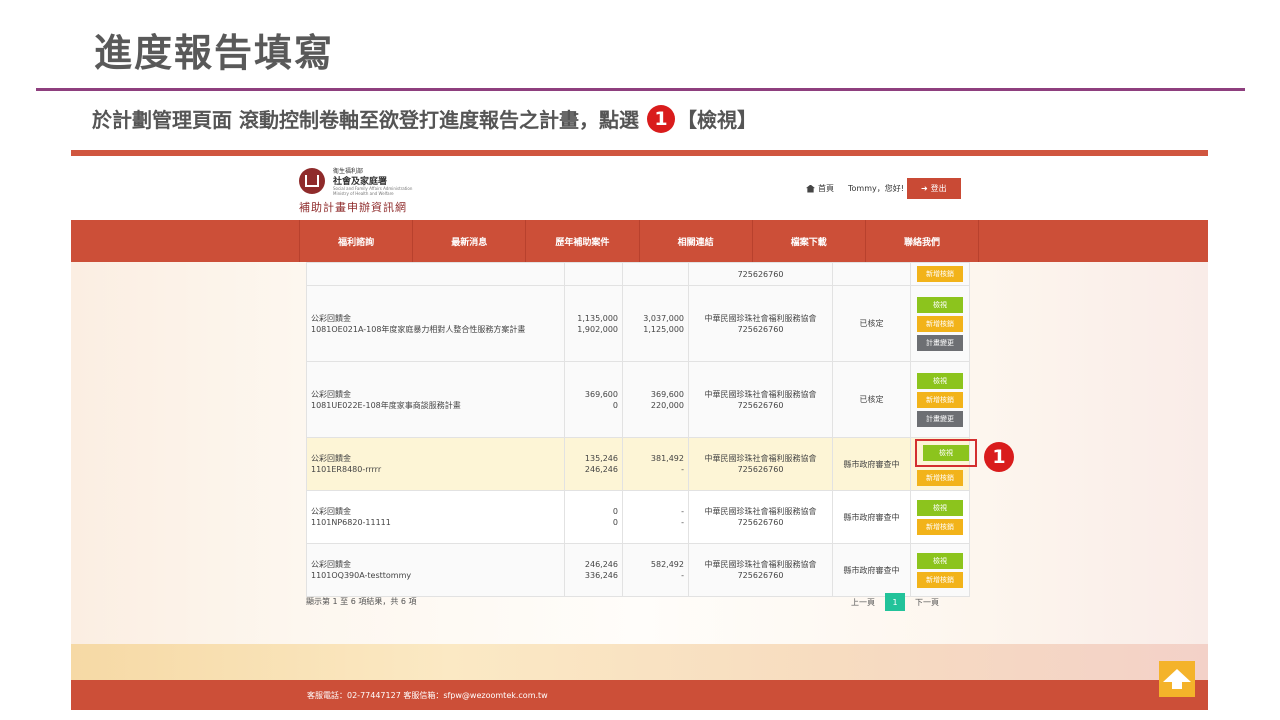  I want to click on amount-b1: 3,037,000, so click(663, 318).